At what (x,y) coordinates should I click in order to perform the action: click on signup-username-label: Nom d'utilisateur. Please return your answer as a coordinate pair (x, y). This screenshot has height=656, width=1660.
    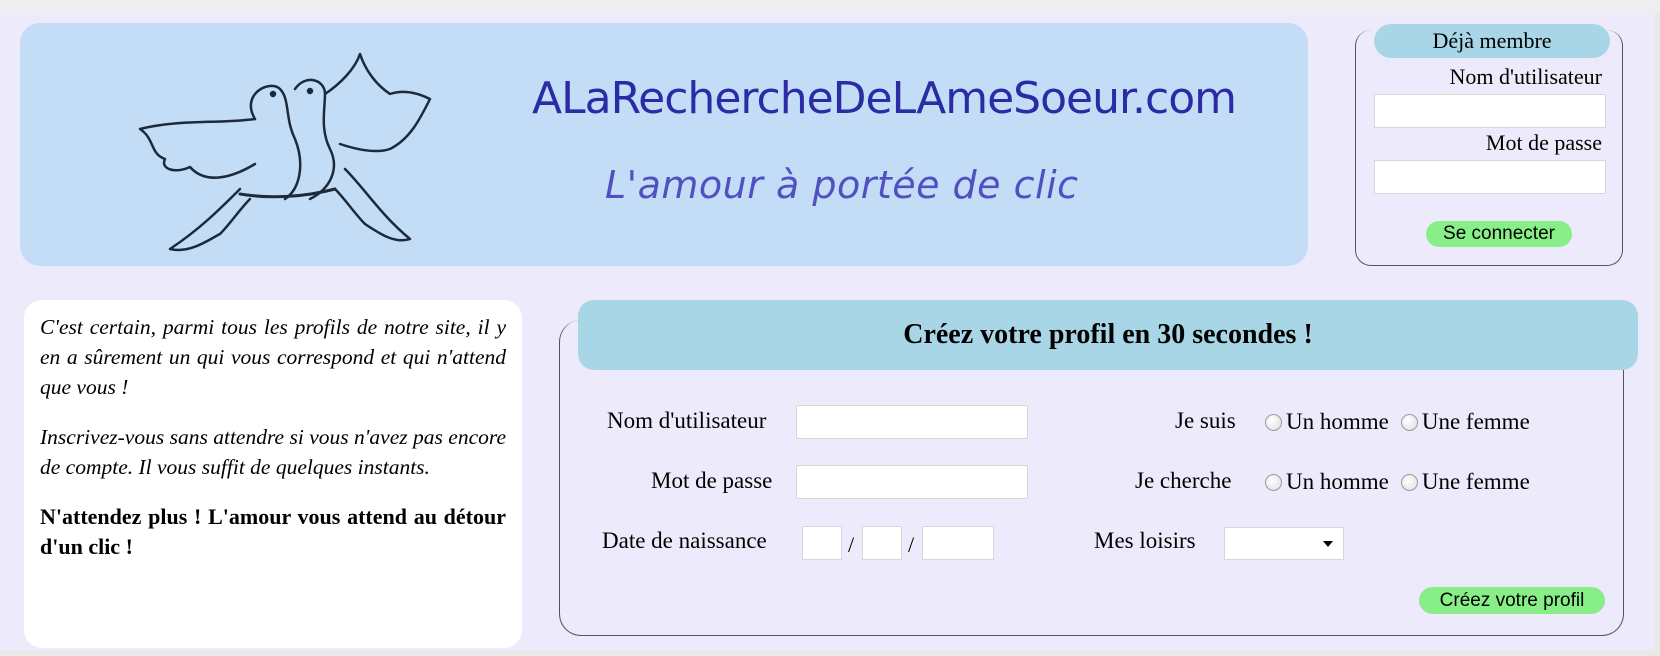
    Looking at the image, I should click on (687, 420).